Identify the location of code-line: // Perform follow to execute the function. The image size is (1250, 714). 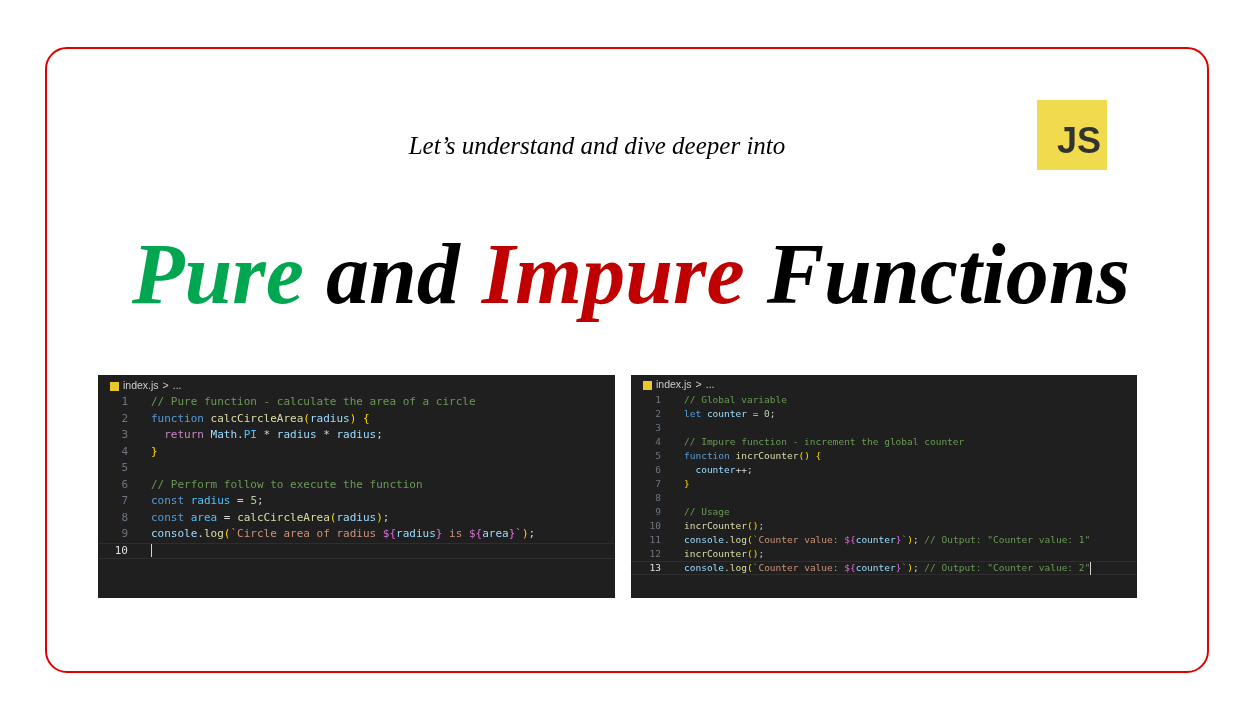
(287, 484).